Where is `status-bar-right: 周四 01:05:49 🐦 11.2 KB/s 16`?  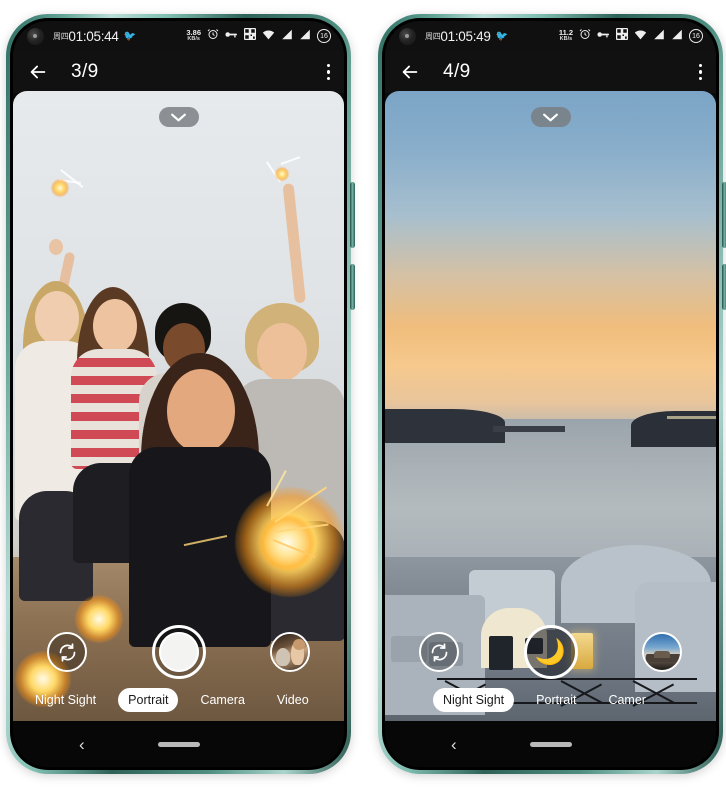 status-bar-right: 周四 01:05:49 🐦 11.2 KB/s 16 is located at coordinates (550, 36).